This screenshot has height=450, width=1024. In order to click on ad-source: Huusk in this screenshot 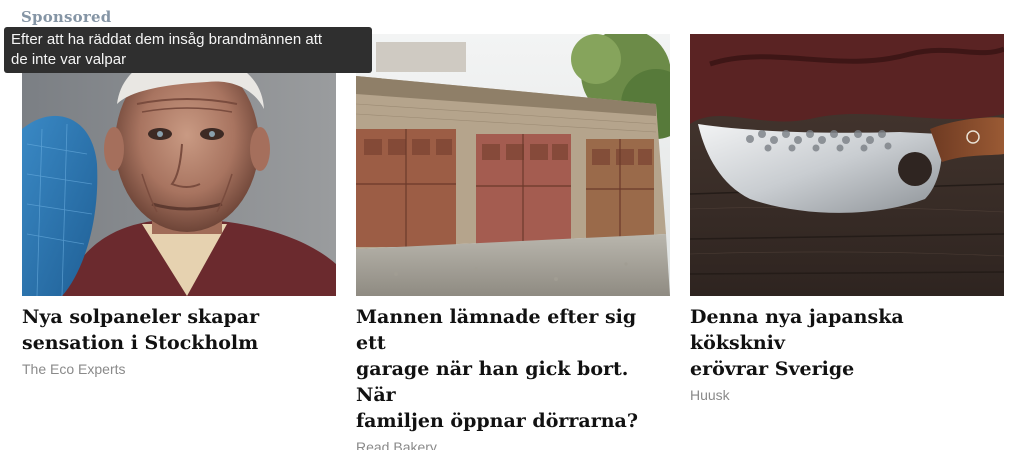, I will do `click(710, 395)`.